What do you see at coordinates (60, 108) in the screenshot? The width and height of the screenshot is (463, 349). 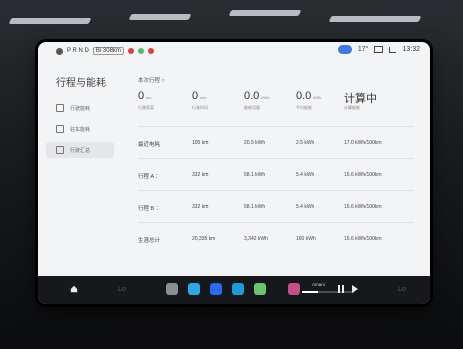 I see `gauge-icon` at bounding box center [60, 108].